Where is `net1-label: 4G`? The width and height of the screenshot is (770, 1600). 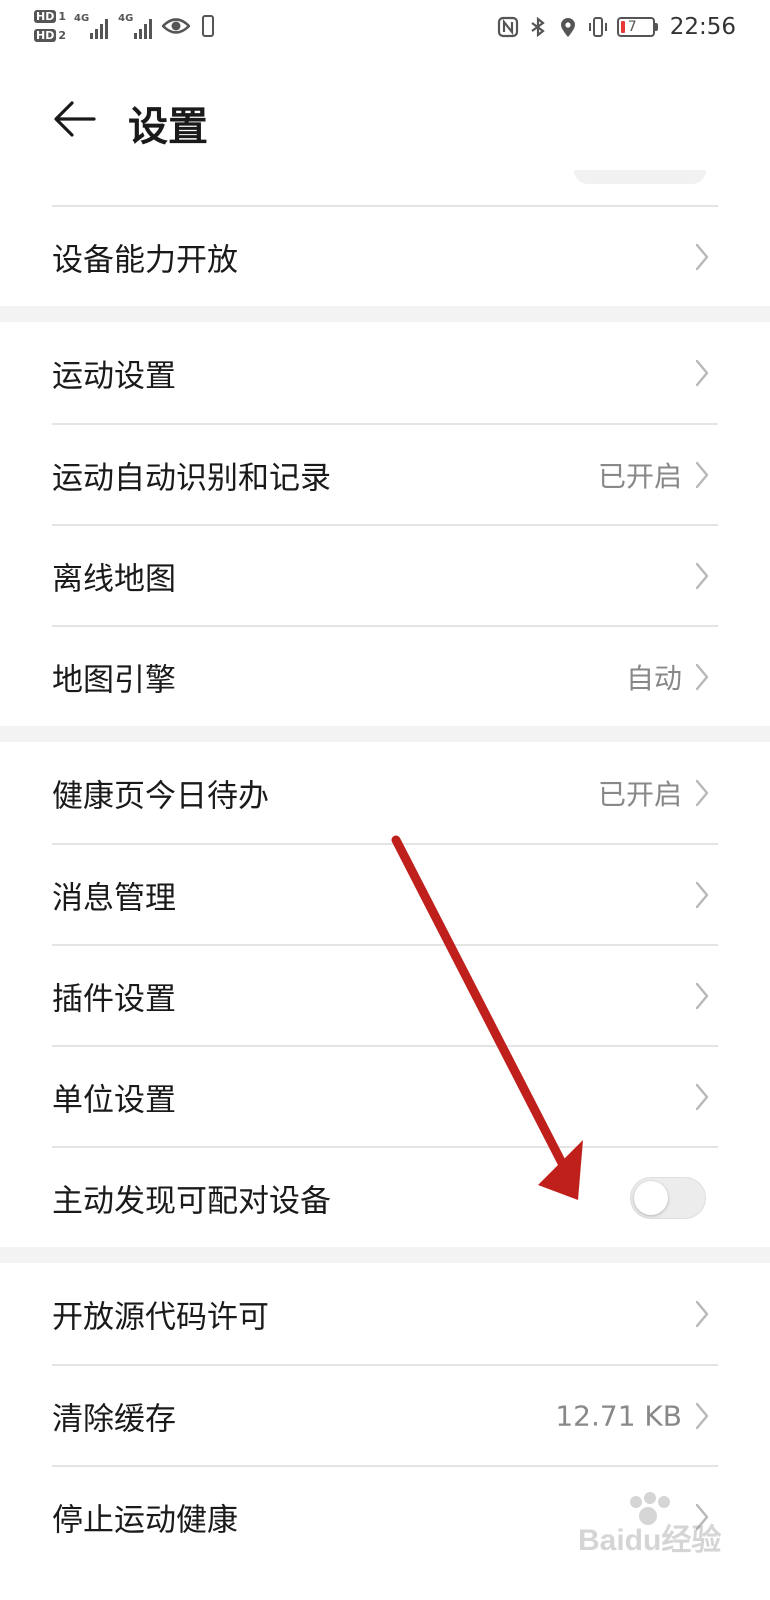 net1-label: 4G is located at coordinates (82, 18).